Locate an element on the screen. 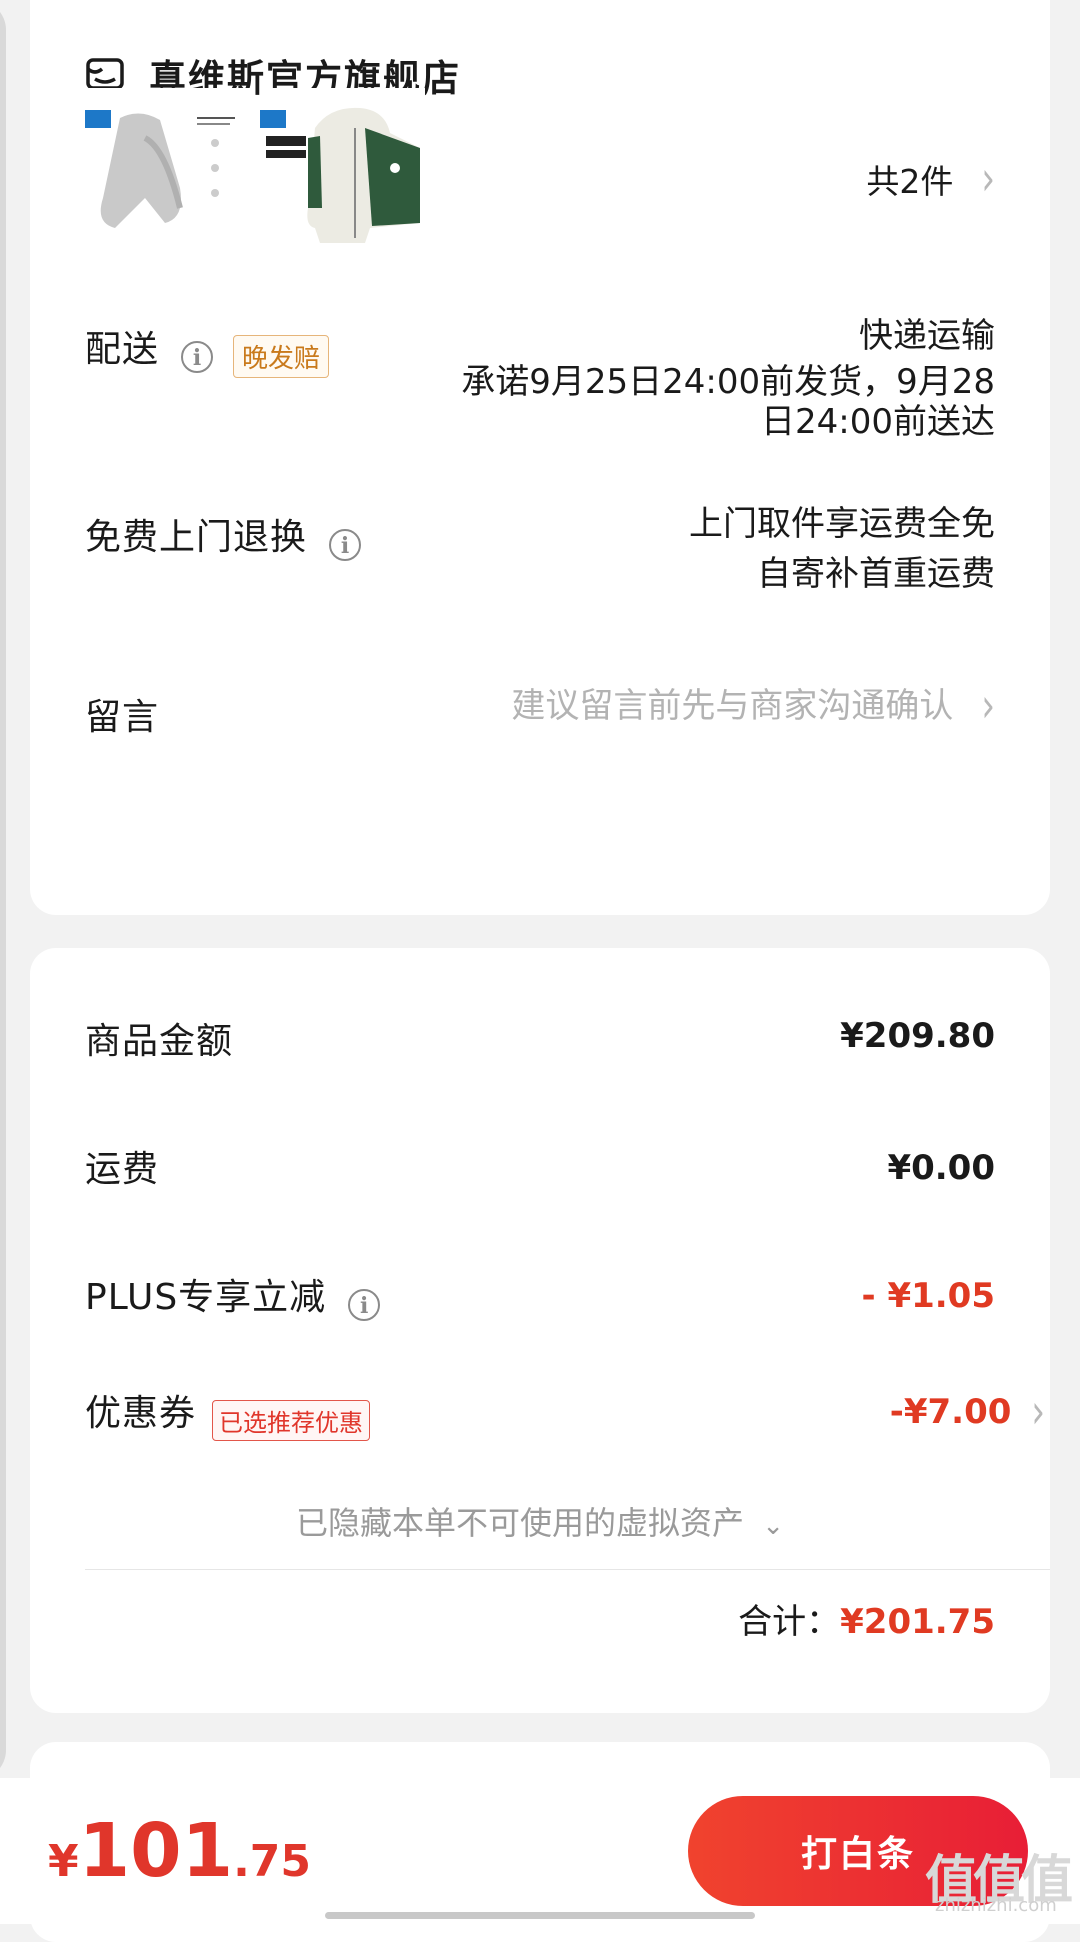 This screenshot has height=1942, width=1080. side-edge-panel: ‹ is located at coordinates (3, 890).